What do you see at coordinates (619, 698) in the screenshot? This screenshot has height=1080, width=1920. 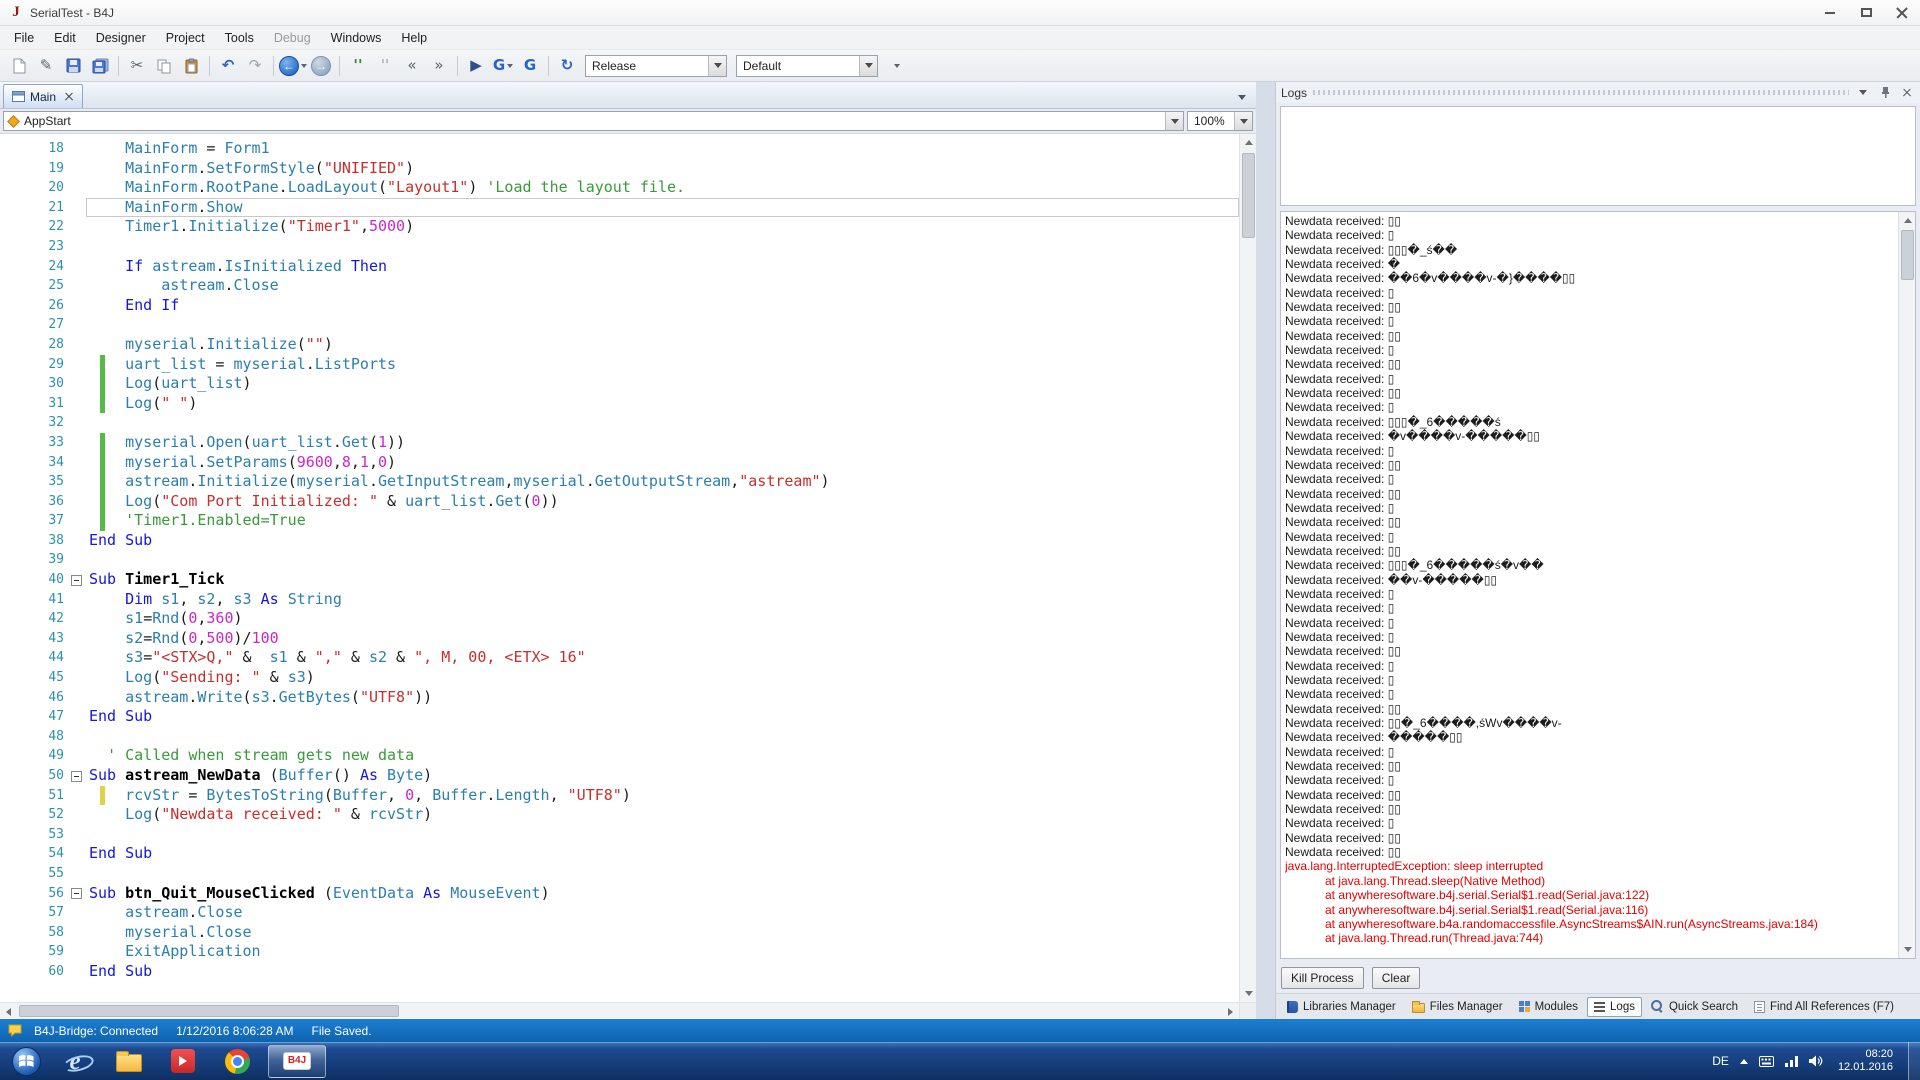 I see `code-line: 46 astream.Write(s3.GetBytes("UTF8"))` at bounding box center [619, 698].